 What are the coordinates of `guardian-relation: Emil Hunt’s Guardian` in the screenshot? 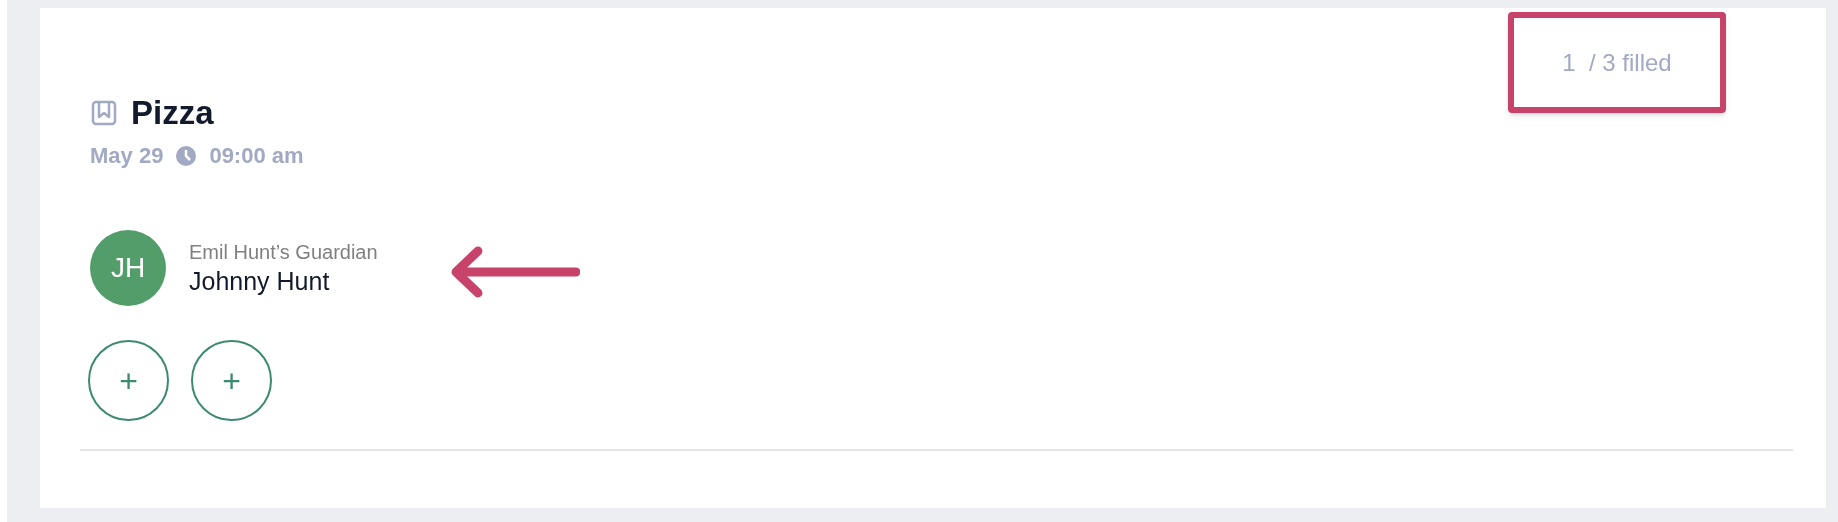 It's located at (283, 252).